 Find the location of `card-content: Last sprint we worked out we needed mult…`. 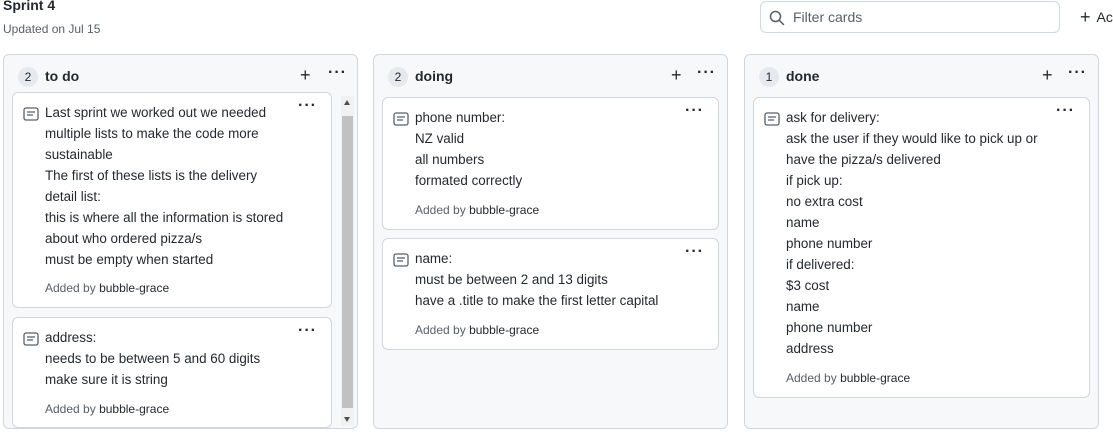

card-content: Last sprint we worked out we needed mult… is located at coordinates (164, 186).